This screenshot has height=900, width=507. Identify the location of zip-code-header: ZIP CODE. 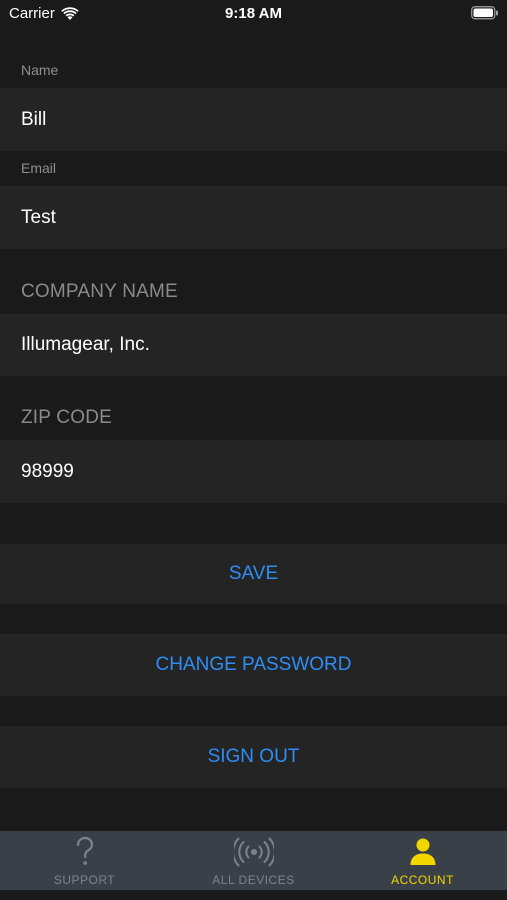
(66, 417).